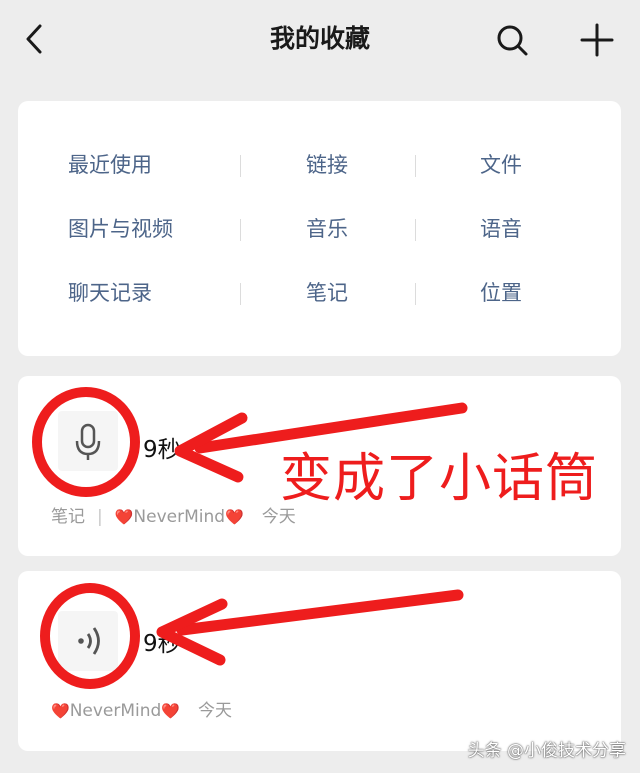 Image resolution: width=640 pixels, height=773 pixels. Describe the element at coordinates (501, 293) in the screenshot. I see `category-location: 位置` at that location.